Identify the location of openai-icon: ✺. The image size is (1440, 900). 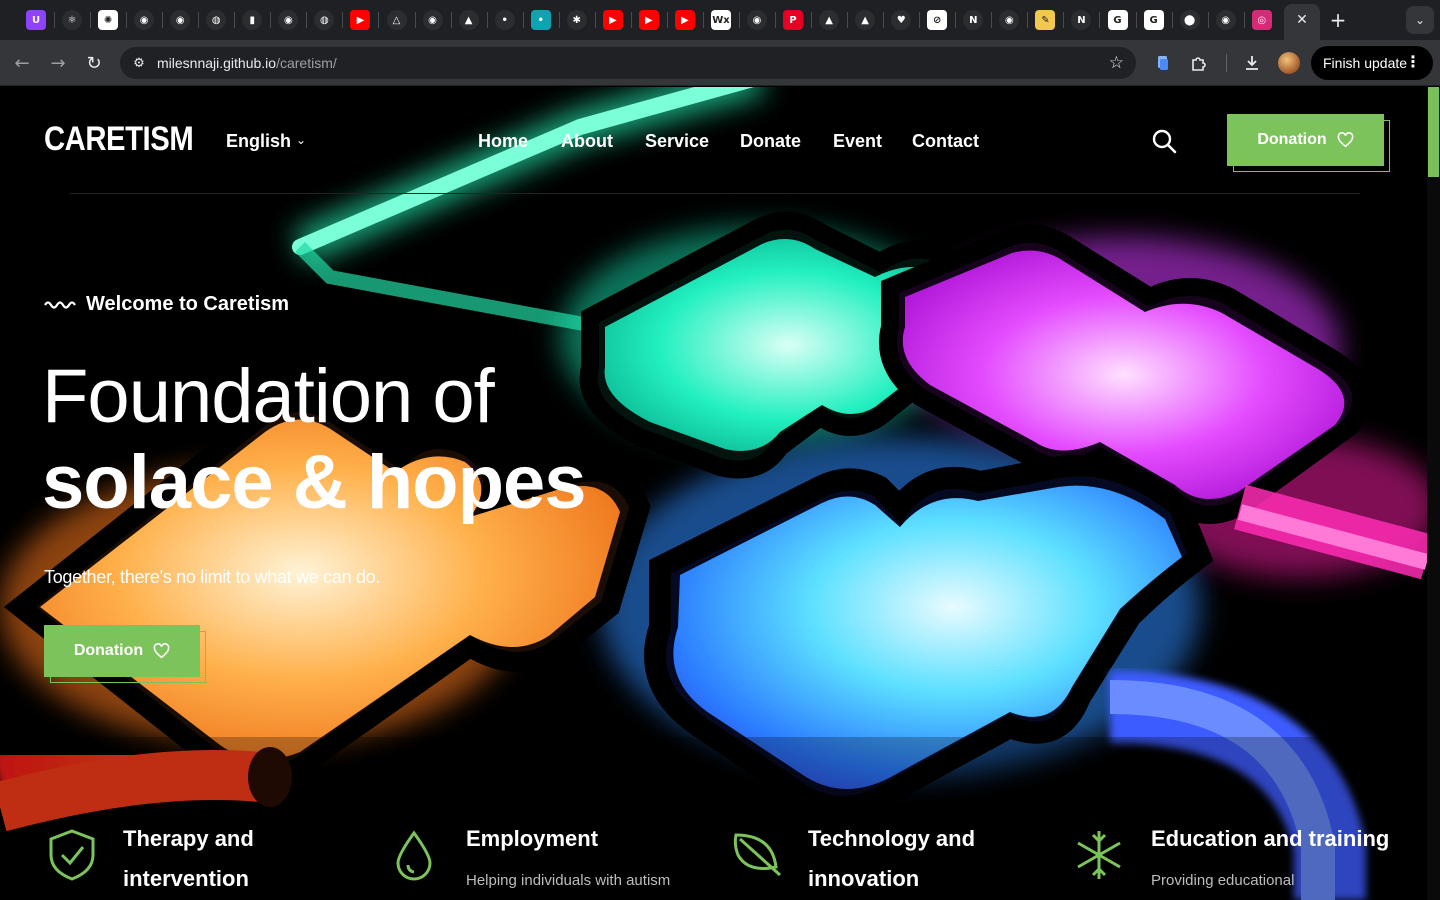
(108, 20).